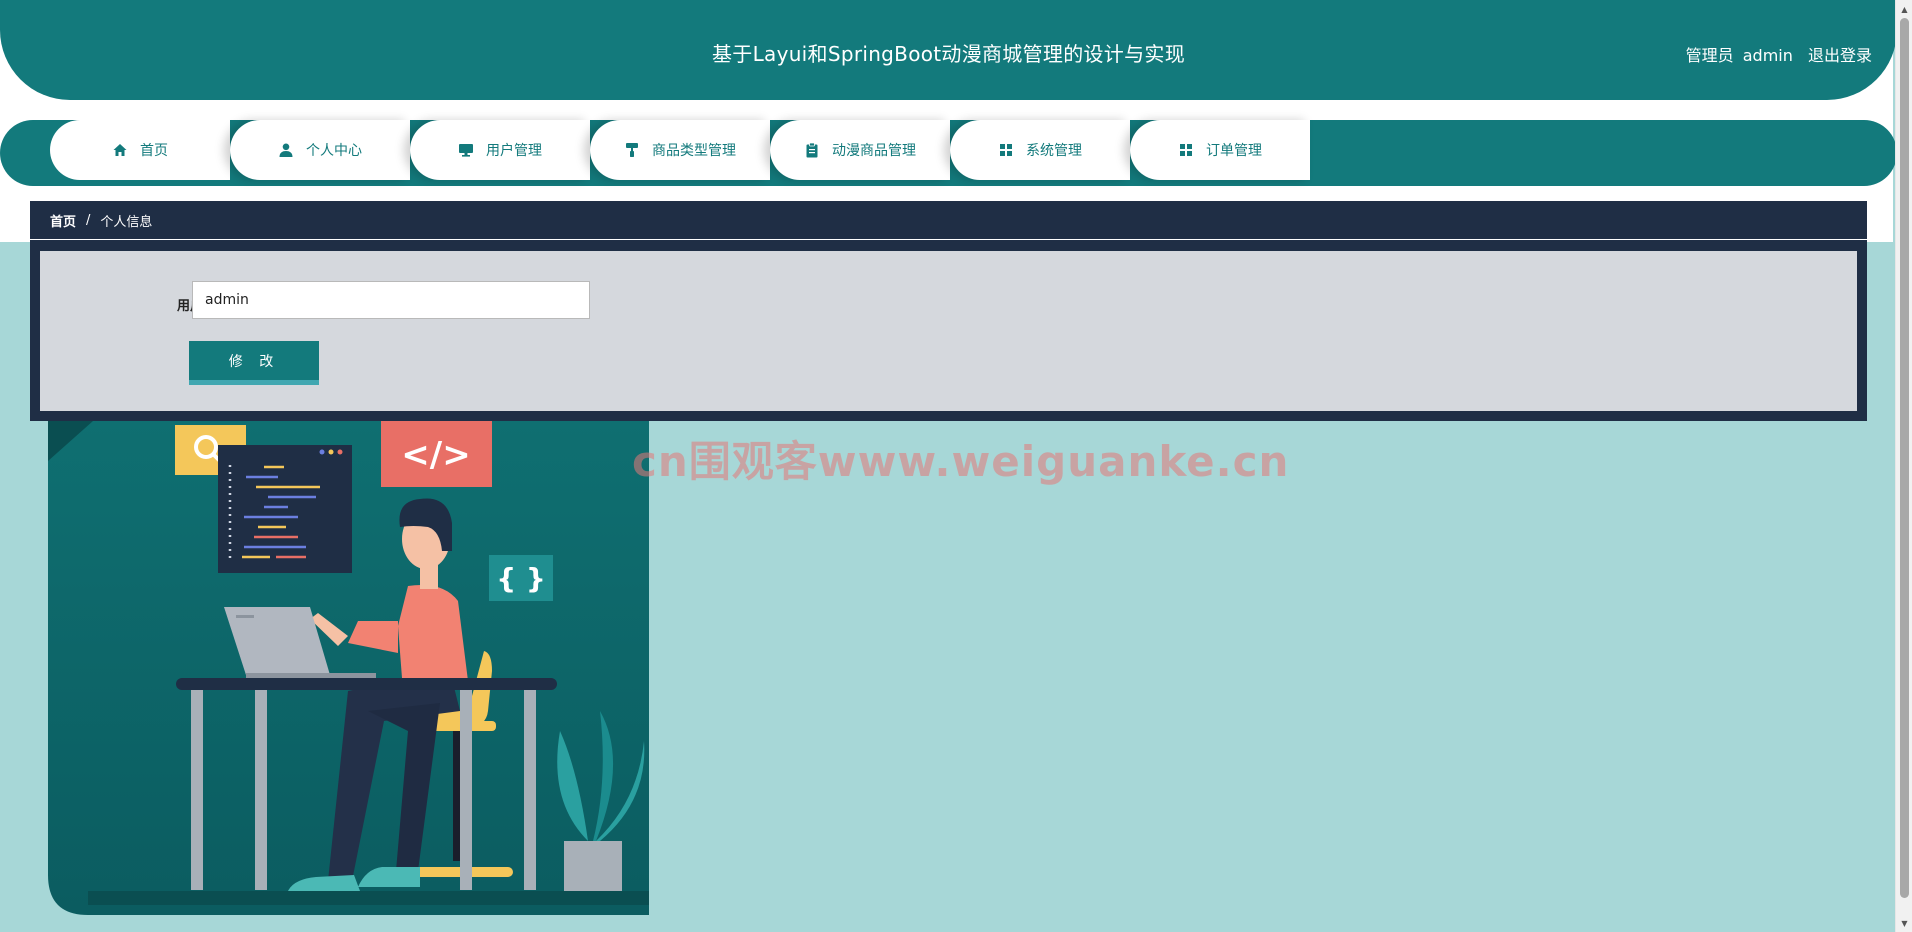  What do you see at coordinates (126, 222) in the screenshot?
I see `breadcrumb-current: 个人信息` at bounding box center [126, 222].